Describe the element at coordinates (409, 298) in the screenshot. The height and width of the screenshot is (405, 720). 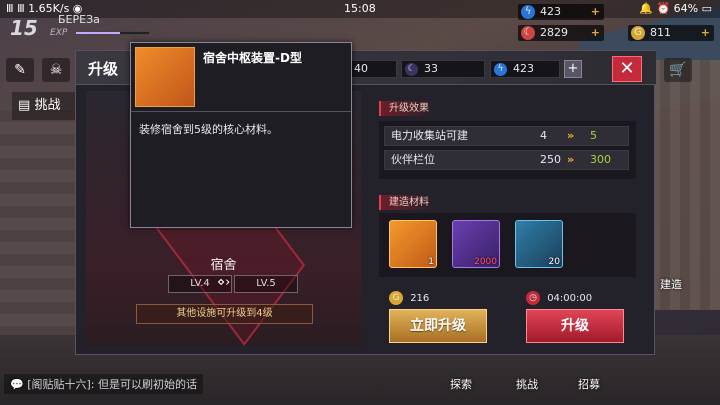
I see `instant-cost: G 216` at that location.